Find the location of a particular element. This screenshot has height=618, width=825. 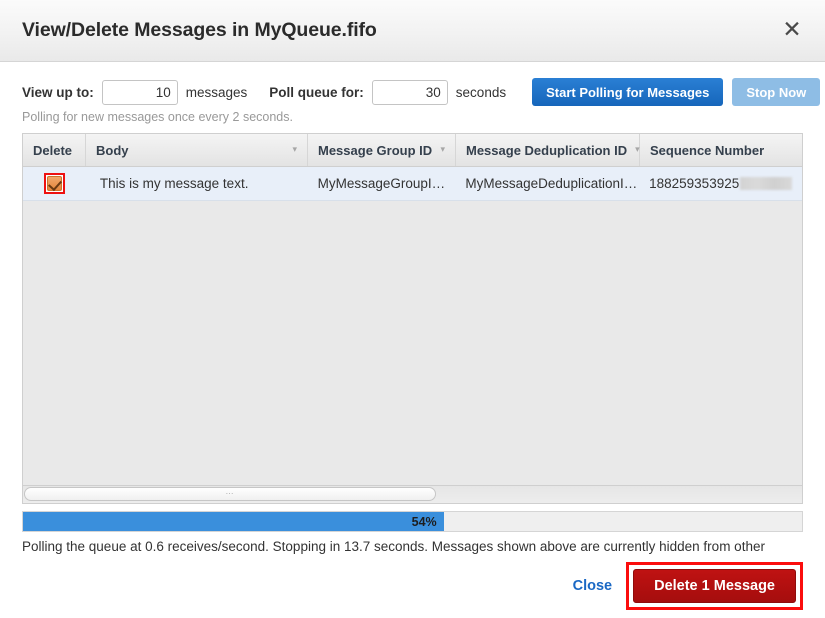

column-header-message-group-id: Message Group ID ▾ is located at coordinates (382, 150).